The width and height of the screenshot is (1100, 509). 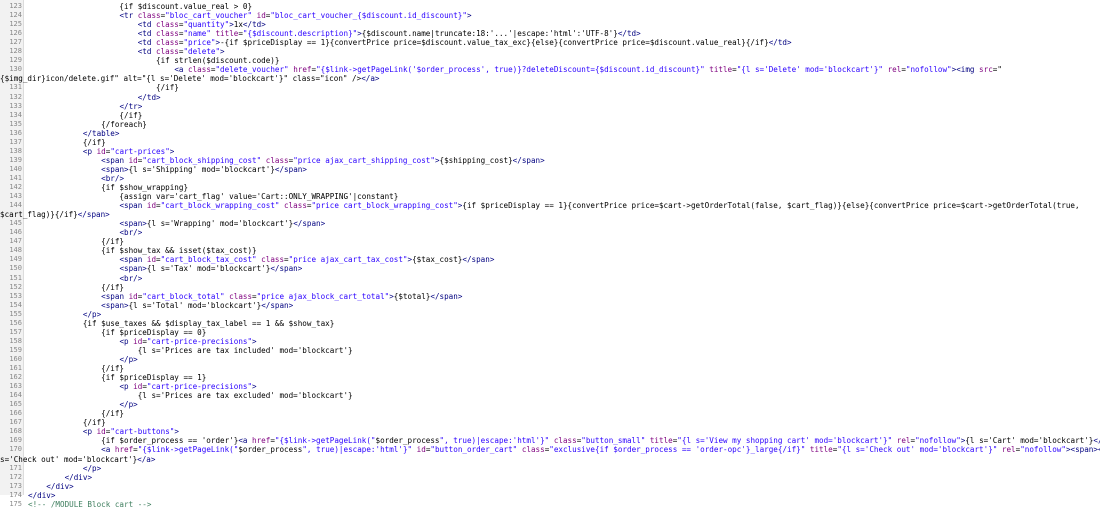 I want to click on code-line: 133 </tr>, so click(x=550, y=106).